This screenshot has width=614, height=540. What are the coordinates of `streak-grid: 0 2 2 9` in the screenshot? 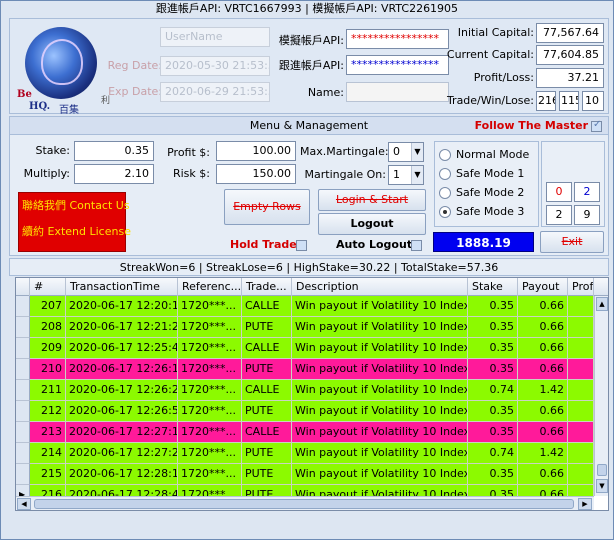 It's located at (573, 184).